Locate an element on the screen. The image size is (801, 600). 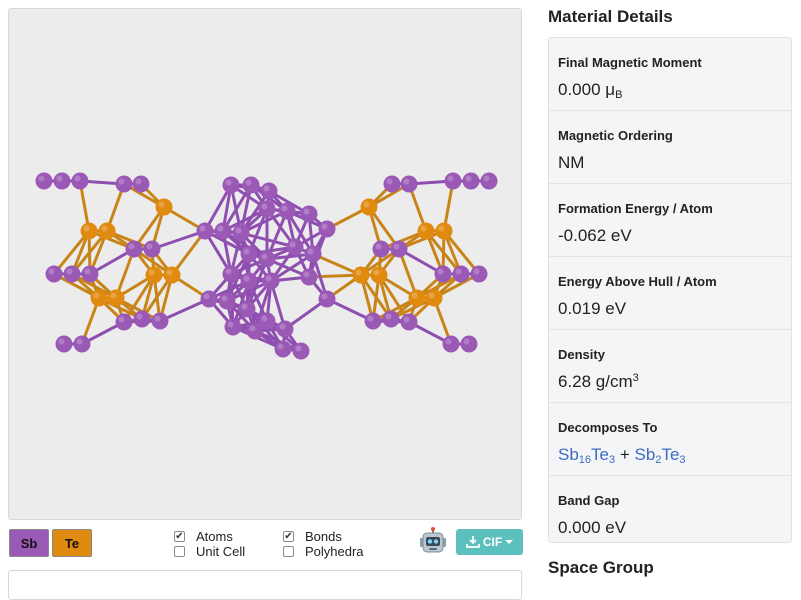
export-cif-label: CIF is located at coordinates (492, 542).